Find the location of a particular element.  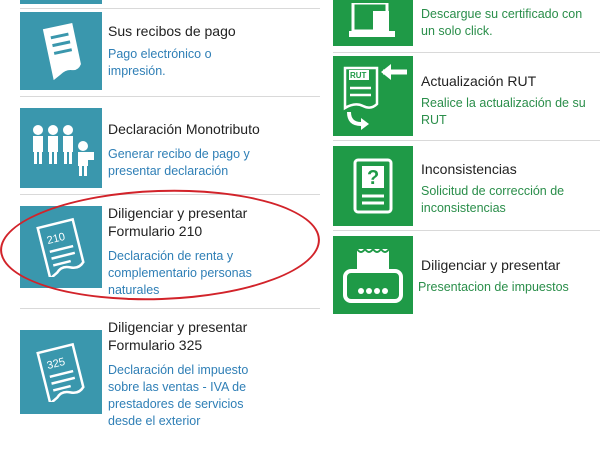

rut-desc: Realice la actualización de su RUT is located at coordinates (510, 112).